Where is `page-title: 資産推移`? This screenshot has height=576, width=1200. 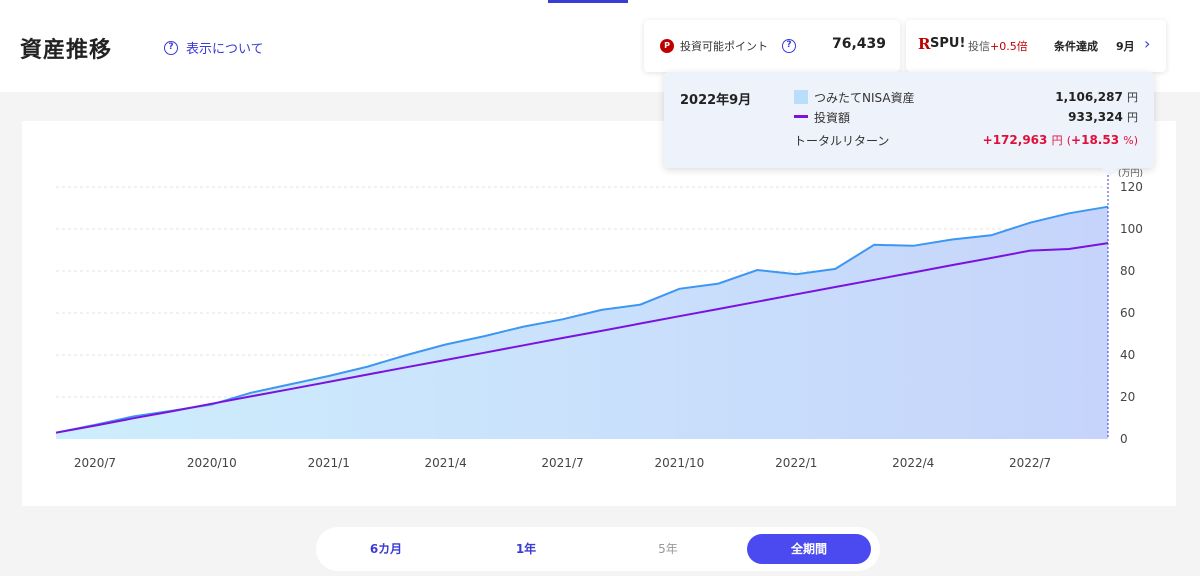
page-title: 資産推移 is located at coordinates (66, 50).